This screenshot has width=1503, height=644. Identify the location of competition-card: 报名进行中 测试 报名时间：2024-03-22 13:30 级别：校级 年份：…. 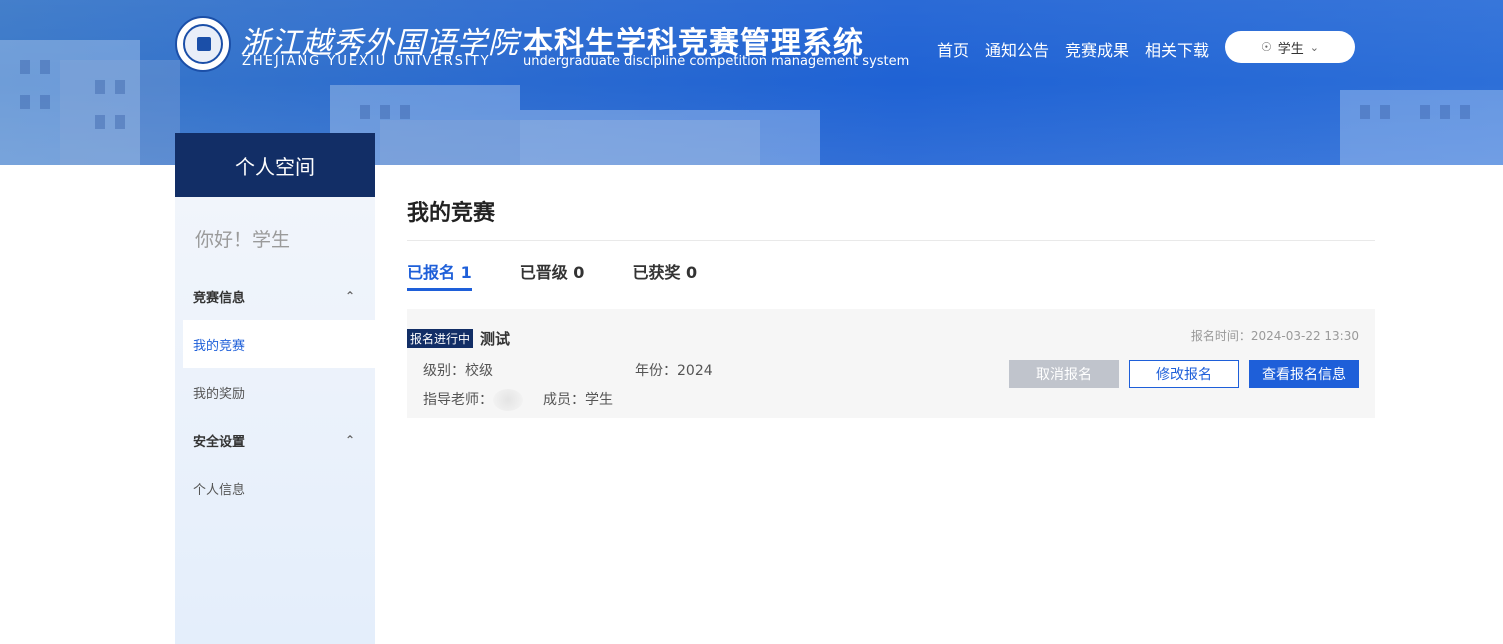
(891, 363).